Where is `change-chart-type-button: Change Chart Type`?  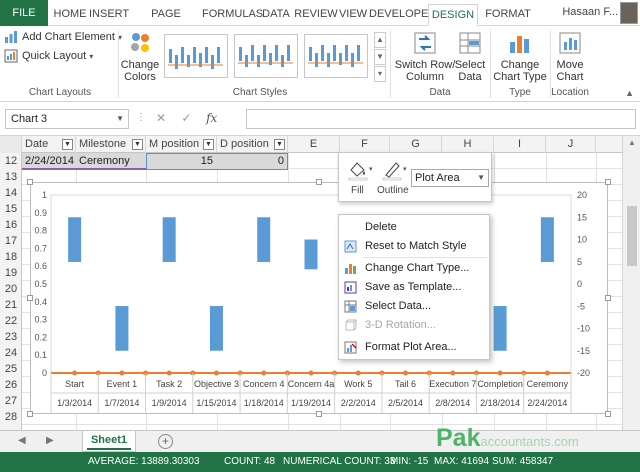
change-chart-type-button: Change Chart Type is located at coordinates (520, 56).